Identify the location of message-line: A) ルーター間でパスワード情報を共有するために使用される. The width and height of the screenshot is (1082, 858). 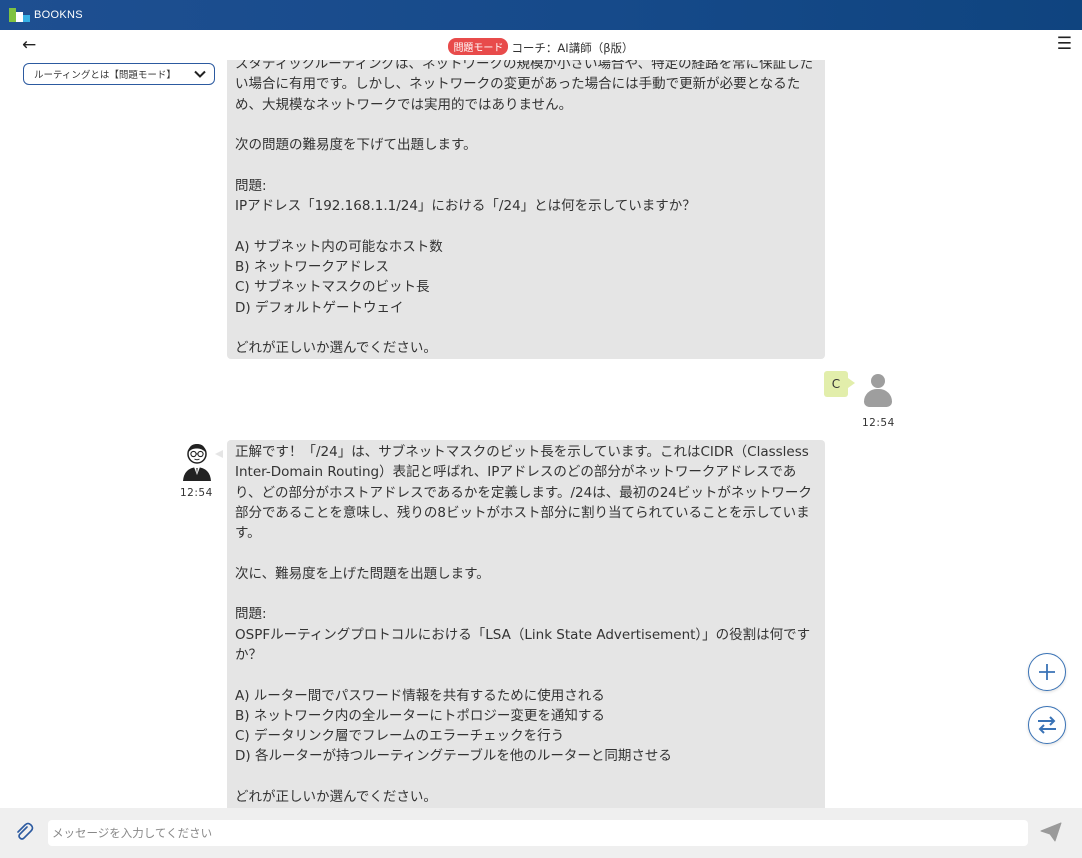
(420, 695).